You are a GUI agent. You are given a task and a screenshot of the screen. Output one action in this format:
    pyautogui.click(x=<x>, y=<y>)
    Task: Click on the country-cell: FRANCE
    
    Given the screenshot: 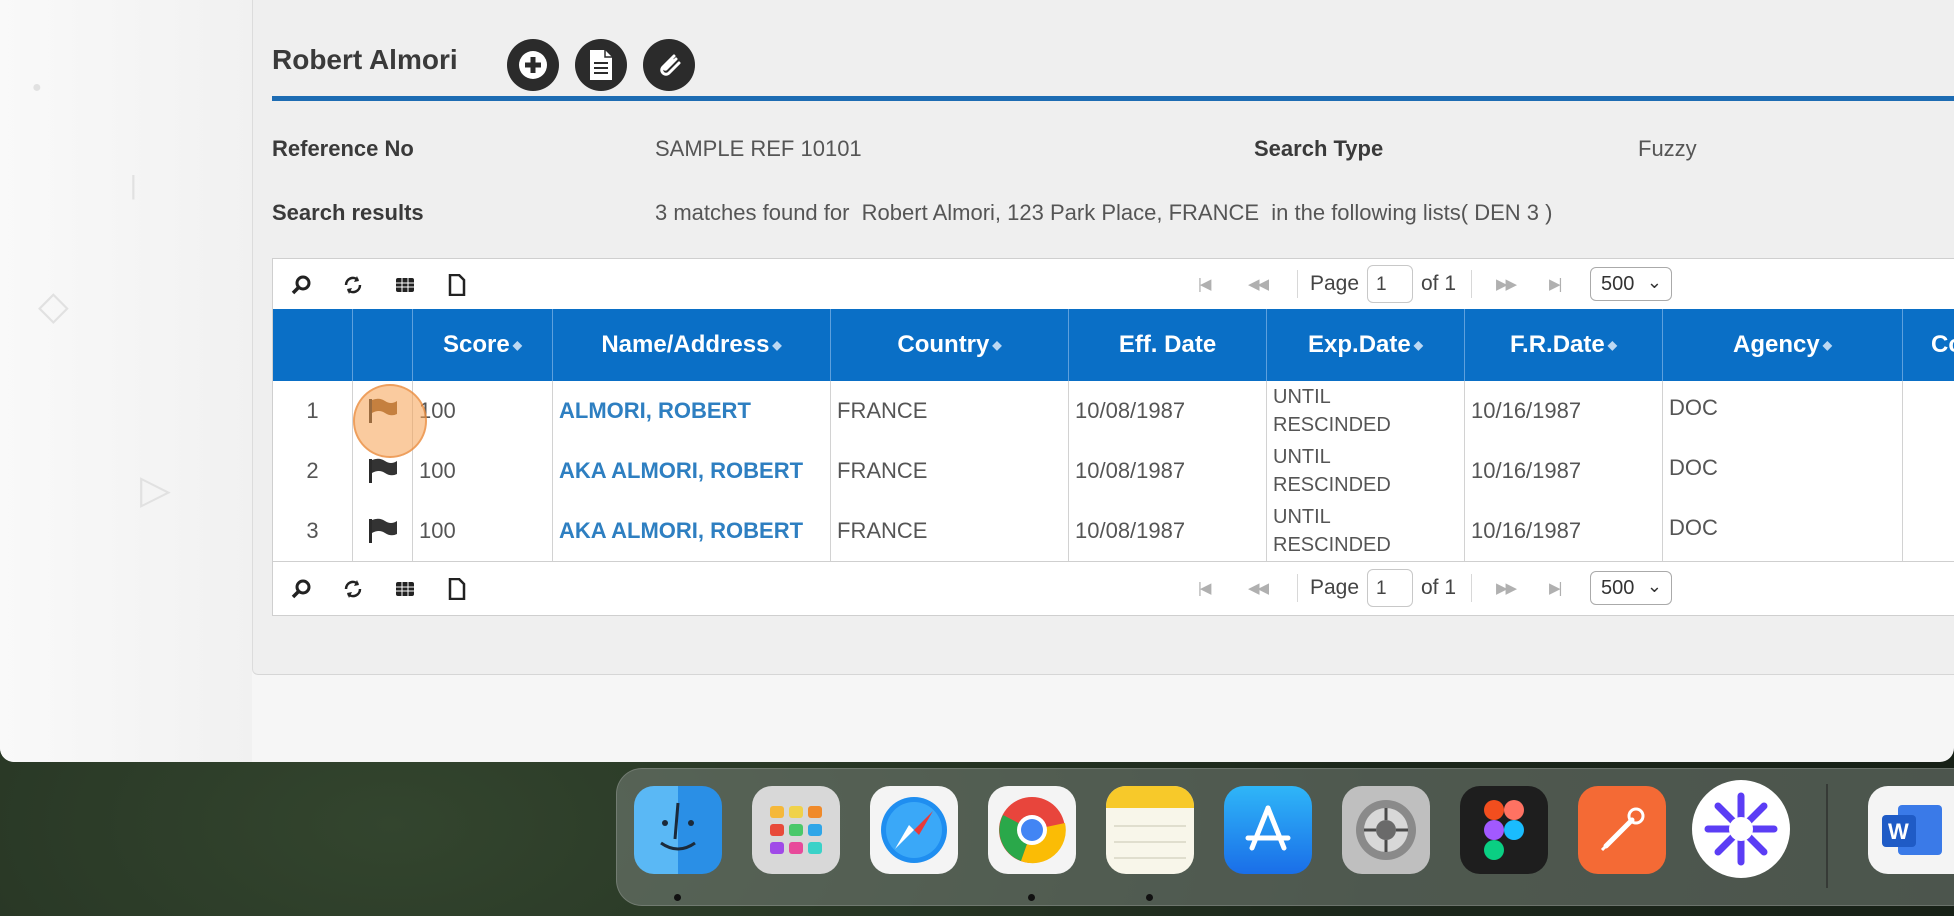 What is the action you would take?
    pyautogui.click(x=950, y=531)
    